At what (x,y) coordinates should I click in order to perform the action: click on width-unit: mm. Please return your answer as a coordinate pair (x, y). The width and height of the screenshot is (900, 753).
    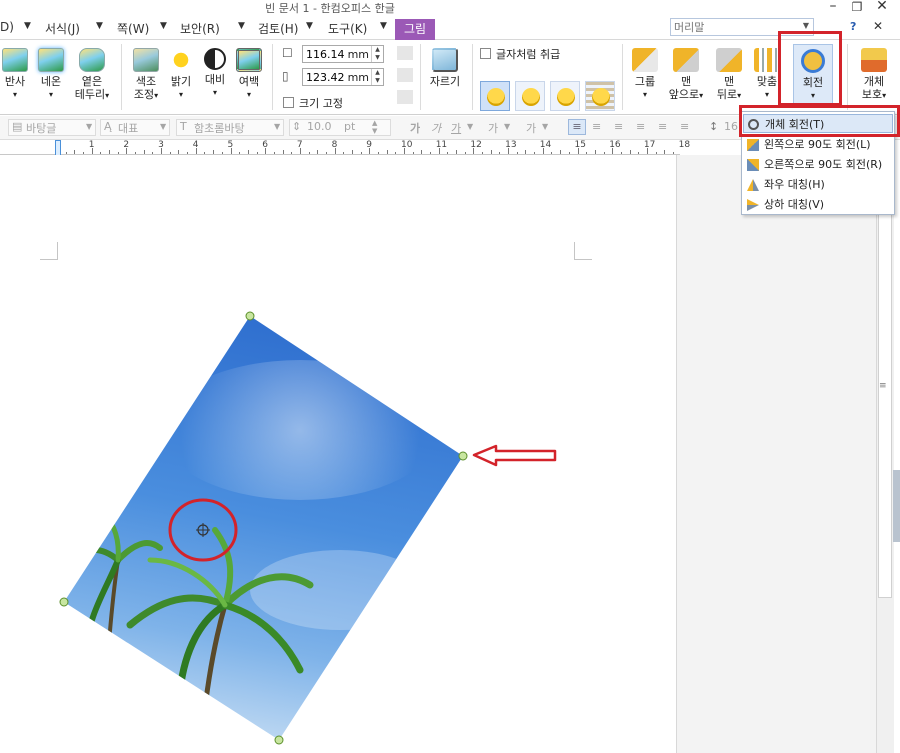
    Looking at the image, I should click on (358, 54).